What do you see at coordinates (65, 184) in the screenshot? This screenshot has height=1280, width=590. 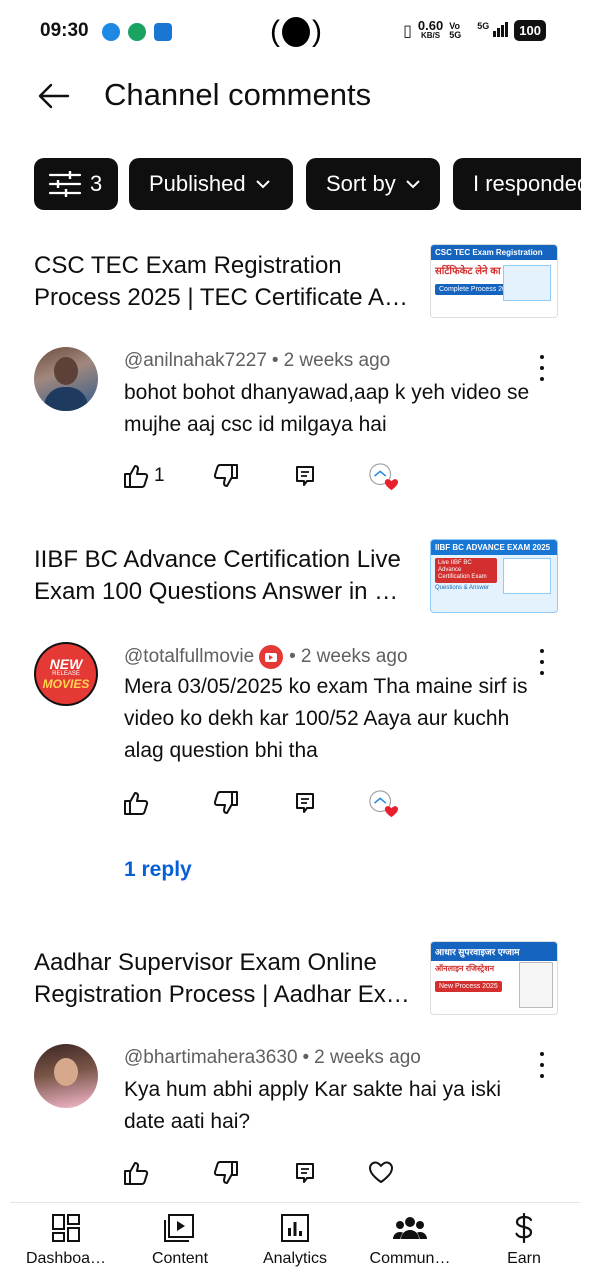 I see `sliders-icon` at bounding box center [65, 184].